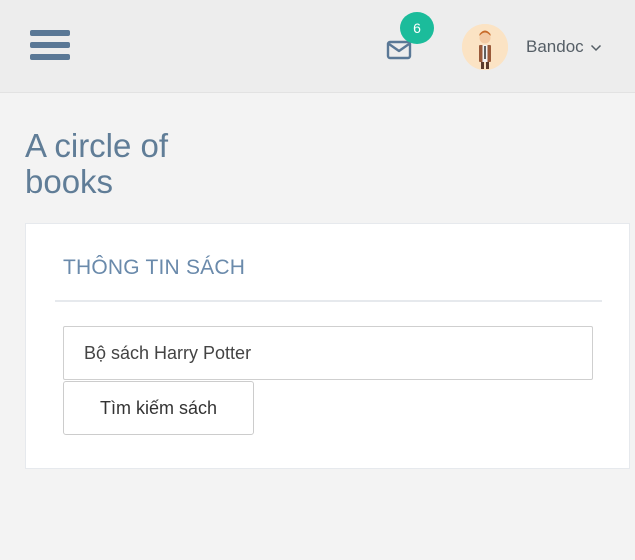 The height and width of the screenshot is (560, 635). Describe the element at coordinates (485, 47) in the screenshot. I see `user-avatar-icon` at that location.